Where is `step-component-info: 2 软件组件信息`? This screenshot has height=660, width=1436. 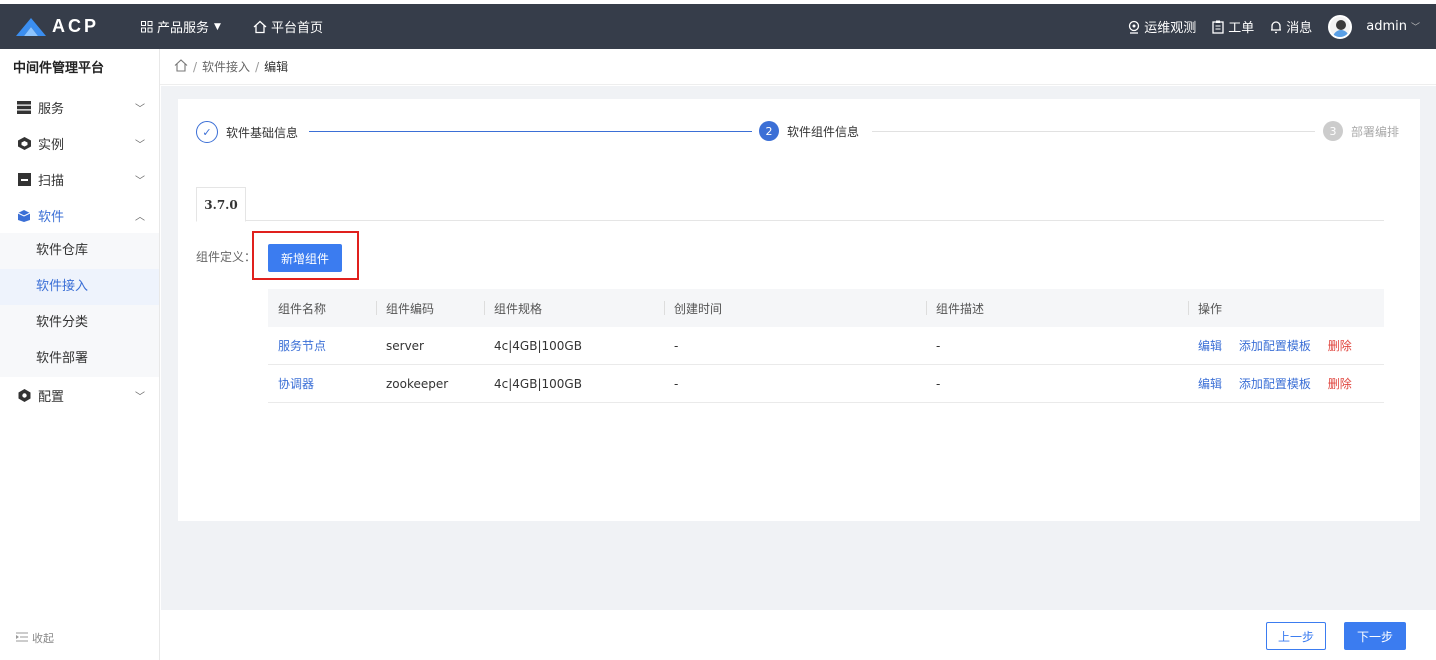 step-component-info: 2 软件组件信息 is located at coordinates (809, 131).